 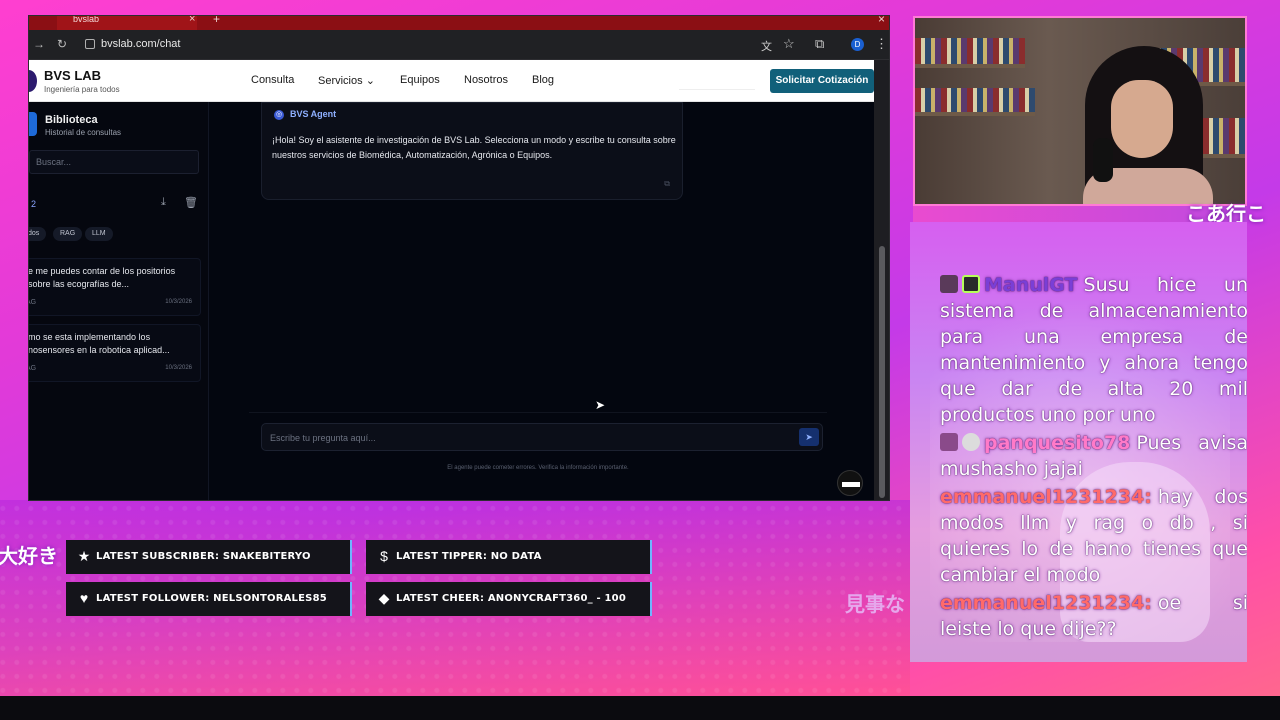 I want to click on nav-blog: Blog, so click(x=543, y=80).